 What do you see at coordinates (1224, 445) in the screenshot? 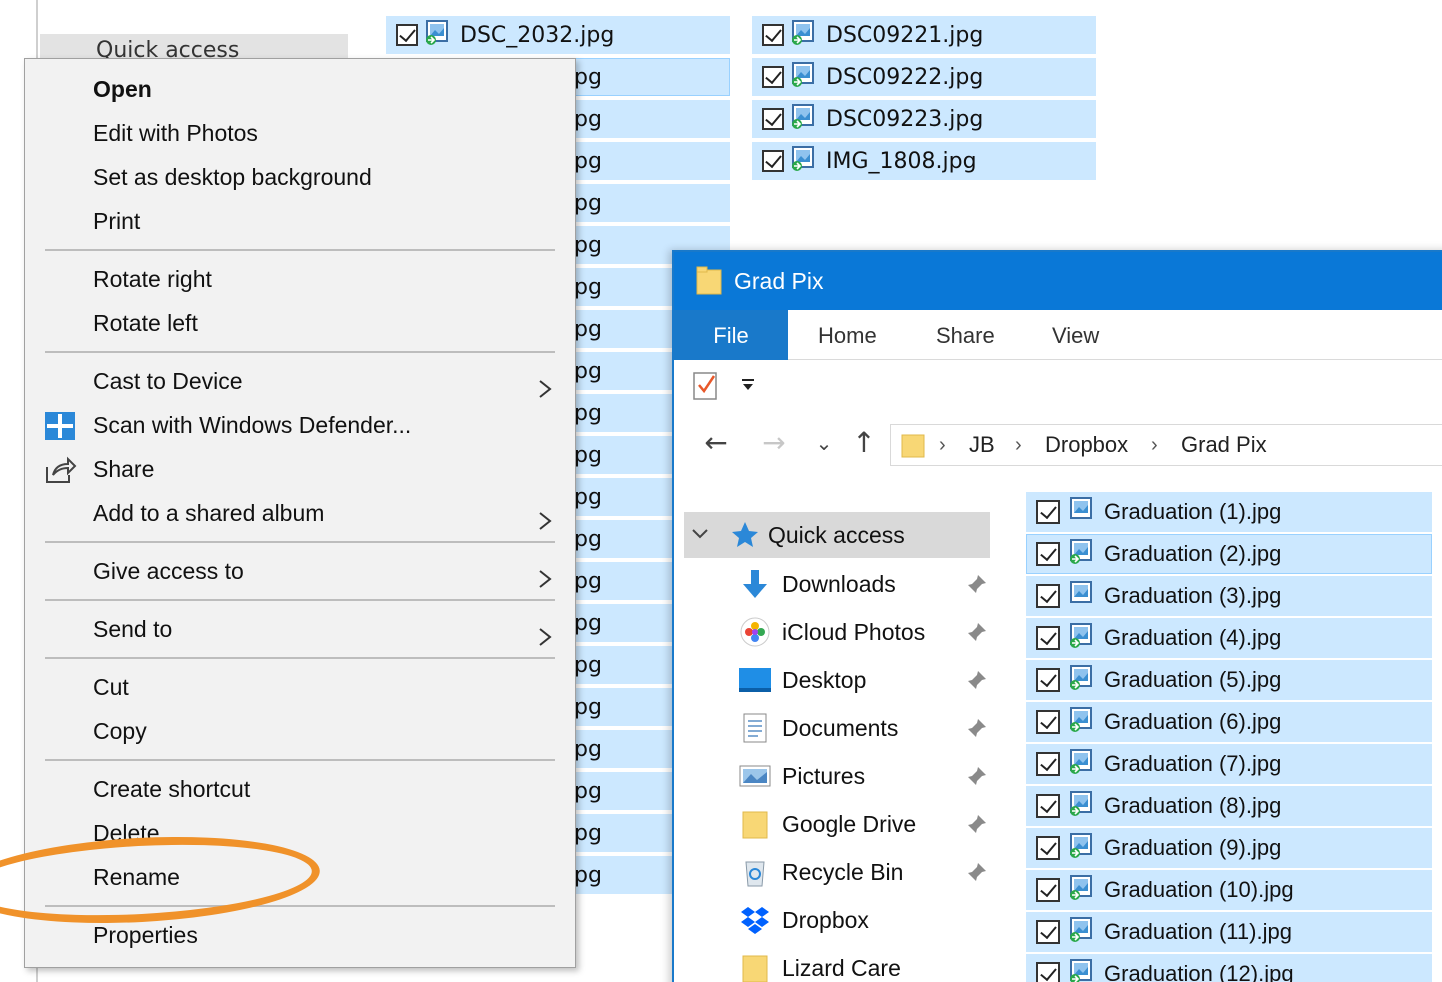
I see `breadcrumb-grad-pix: Grad Pix` at bounding box center [1224, 445].